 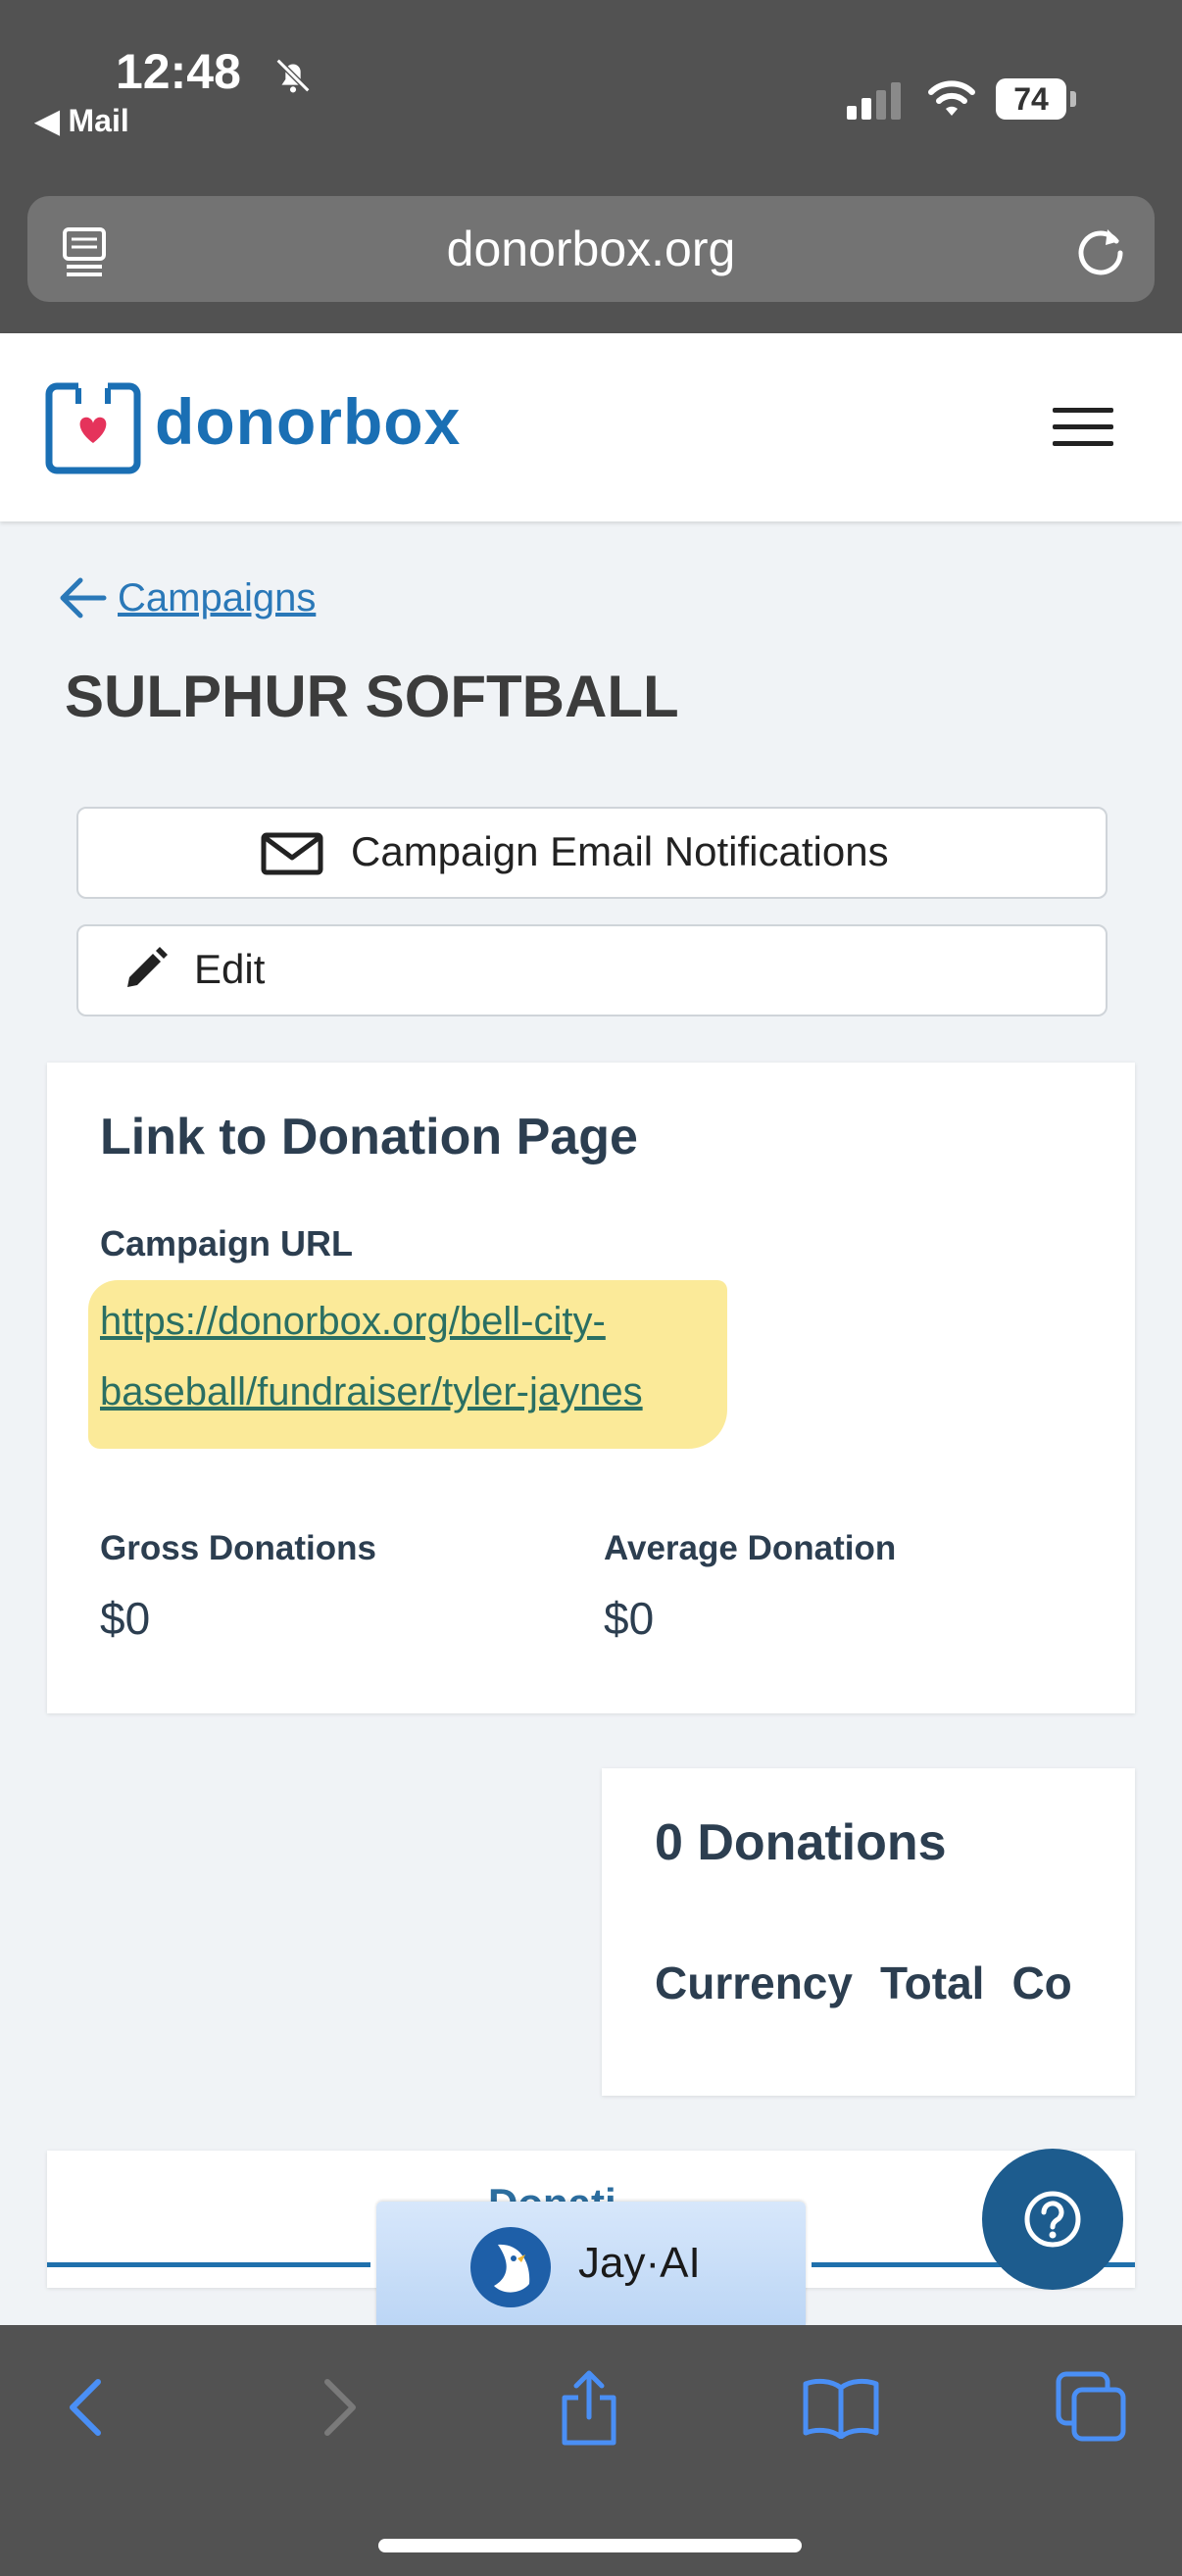 I want to click on pencil-icon, so click(x=147, y=967).